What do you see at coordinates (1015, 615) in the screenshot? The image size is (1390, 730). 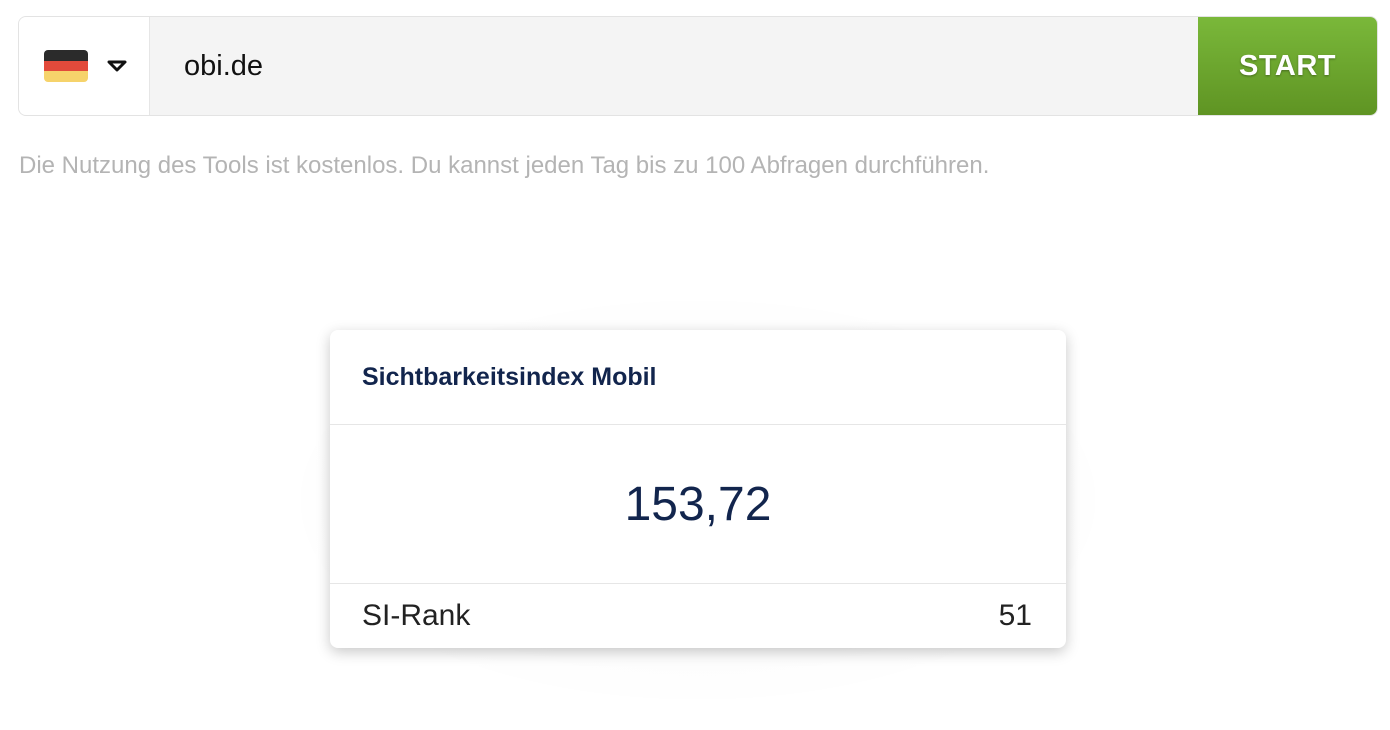 I see `si-rank-value: 51` at bounding box center [1015, 615].